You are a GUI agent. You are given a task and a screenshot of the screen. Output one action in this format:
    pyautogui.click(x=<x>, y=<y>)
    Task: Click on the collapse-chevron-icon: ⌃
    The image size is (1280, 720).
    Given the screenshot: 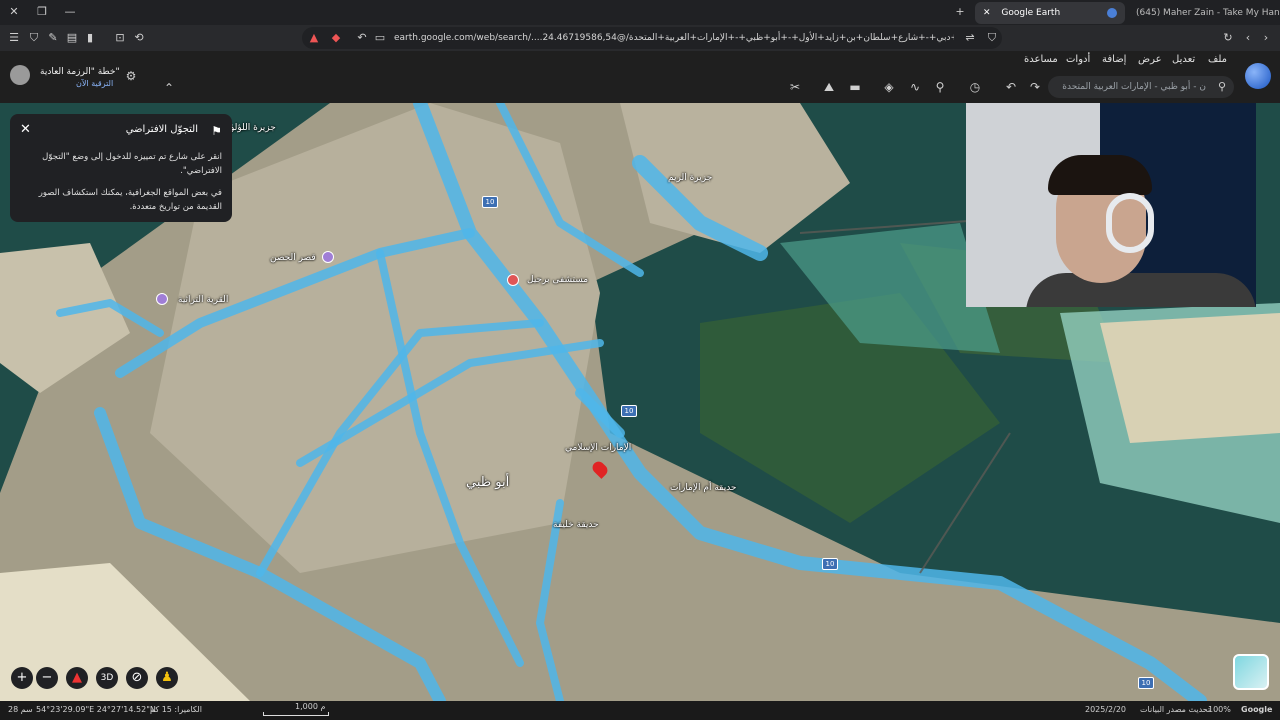 What is the action you would take?
    pyautogui.click(x=169, y=88)
    